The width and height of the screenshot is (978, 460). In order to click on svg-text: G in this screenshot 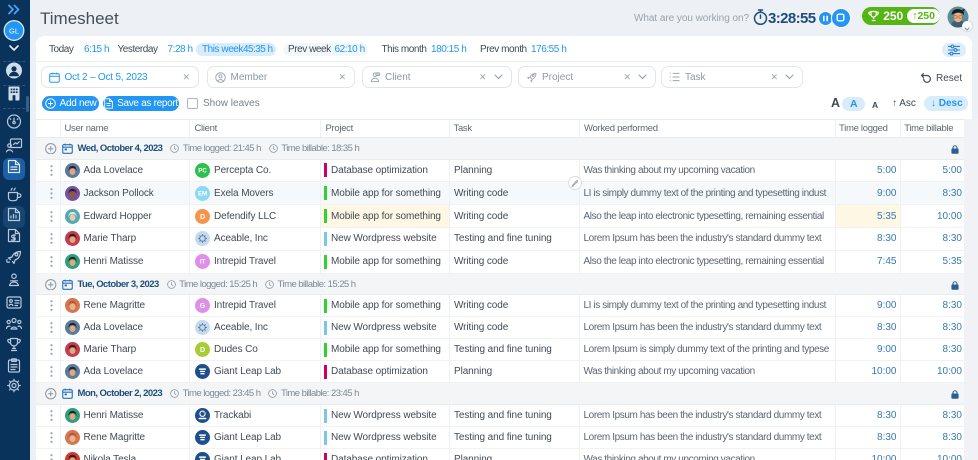, I will do `click(202, 306)`.